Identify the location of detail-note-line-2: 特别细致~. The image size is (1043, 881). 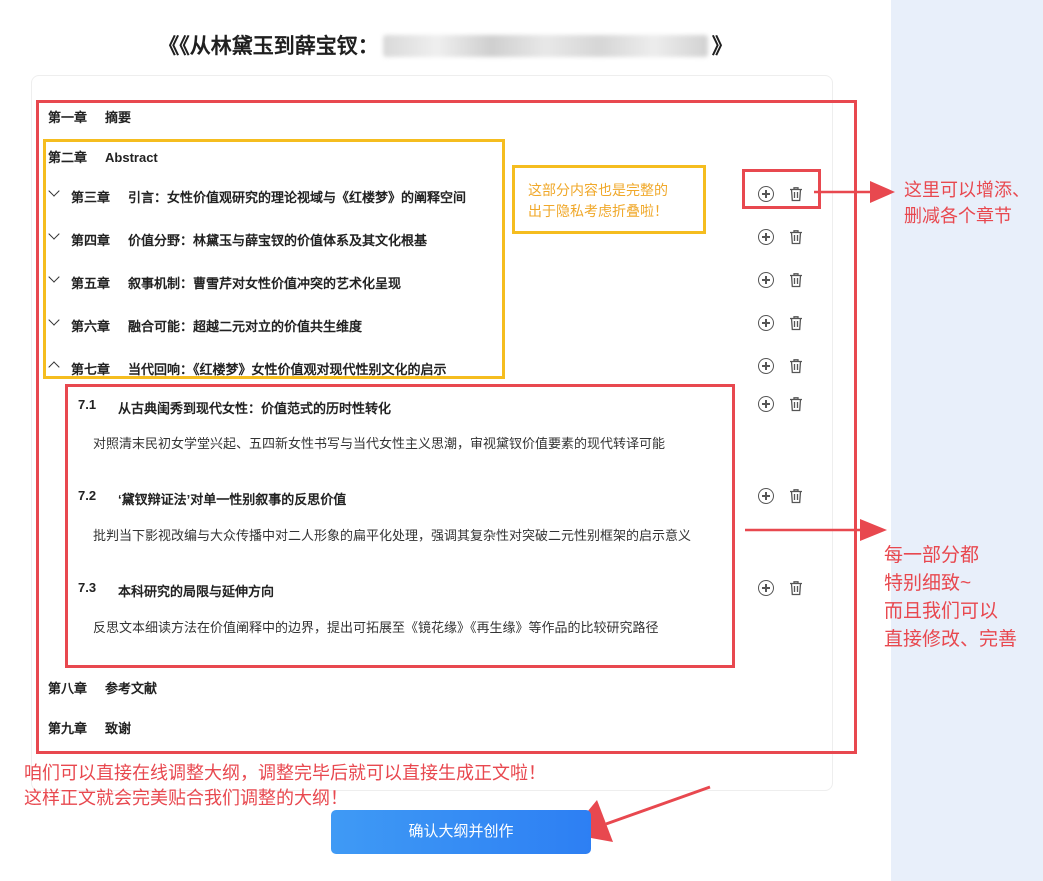
(928, 583).